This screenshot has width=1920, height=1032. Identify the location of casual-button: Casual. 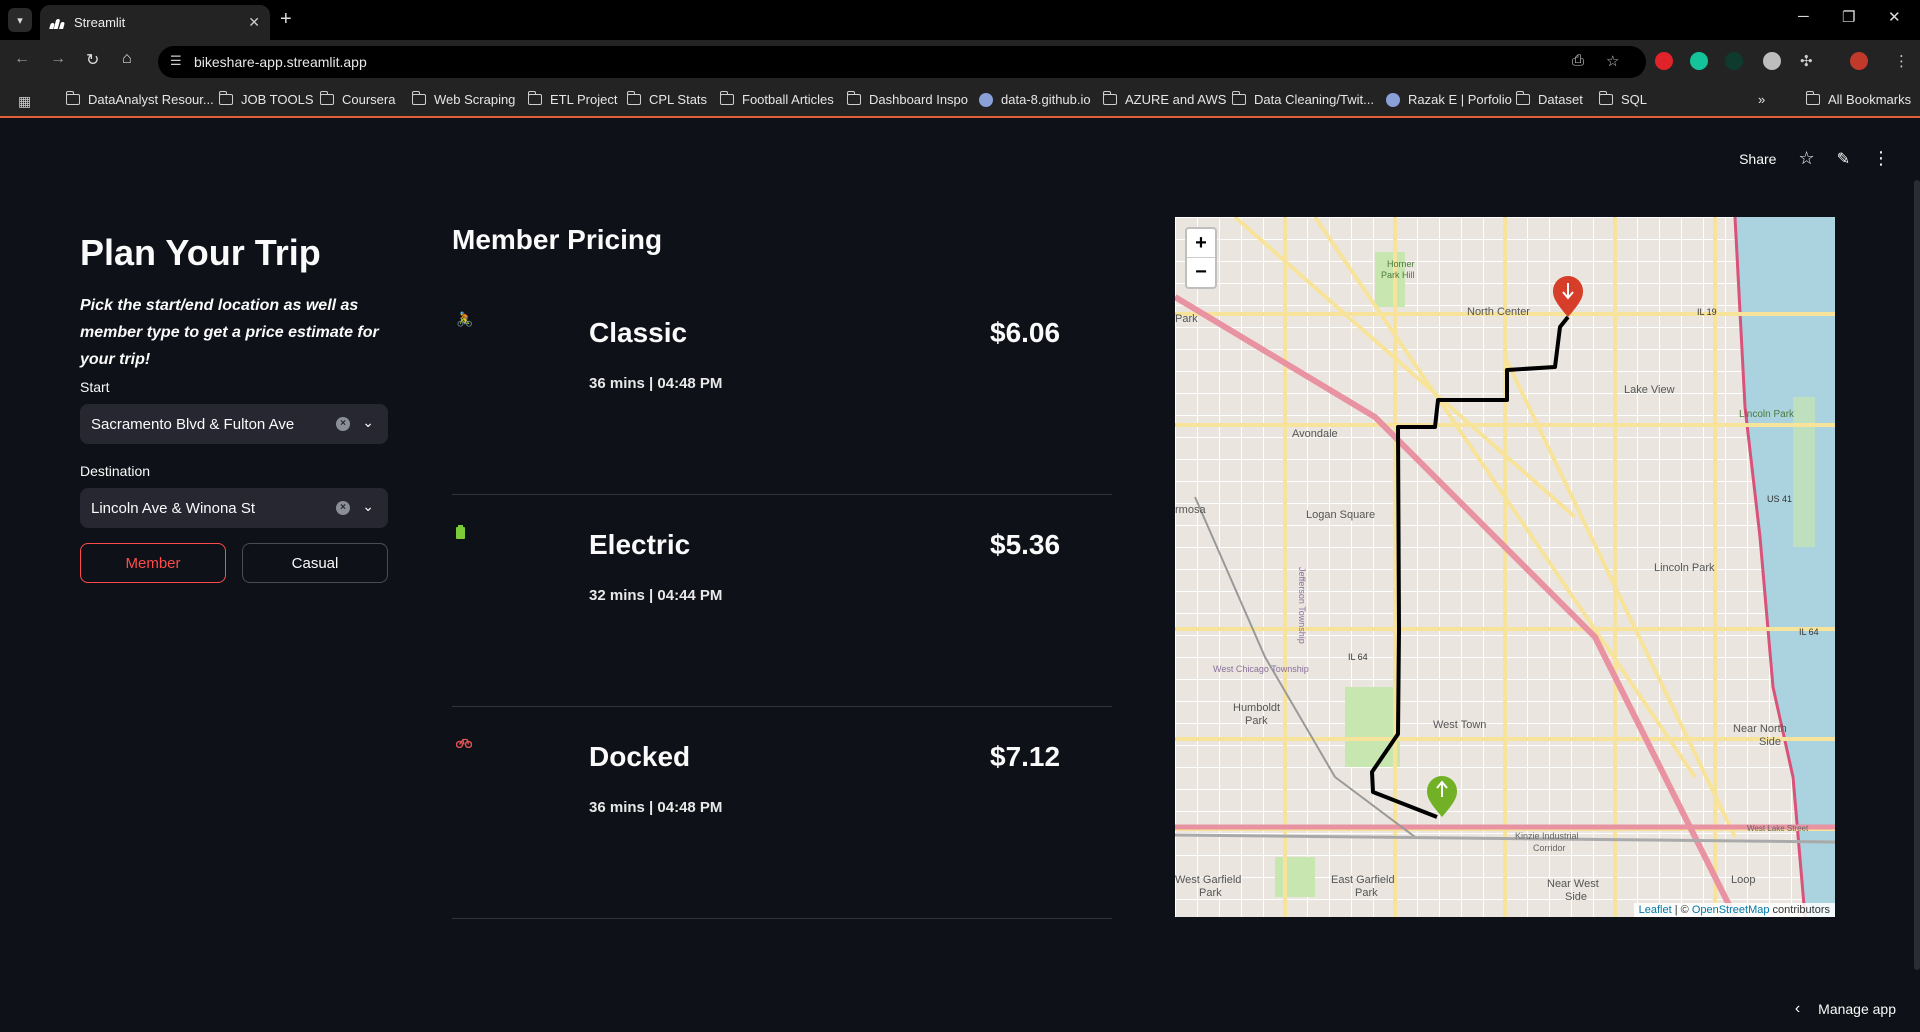
(315, 563).